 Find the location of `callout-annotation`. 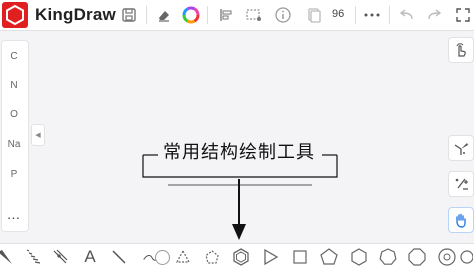

callout-annotation is located at coordinates (240, 197).